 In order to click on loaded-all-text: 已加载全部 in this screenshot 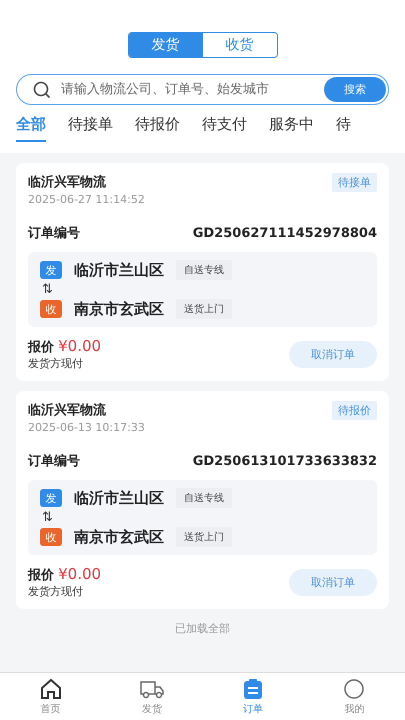, I will do `click(202, 628)`.